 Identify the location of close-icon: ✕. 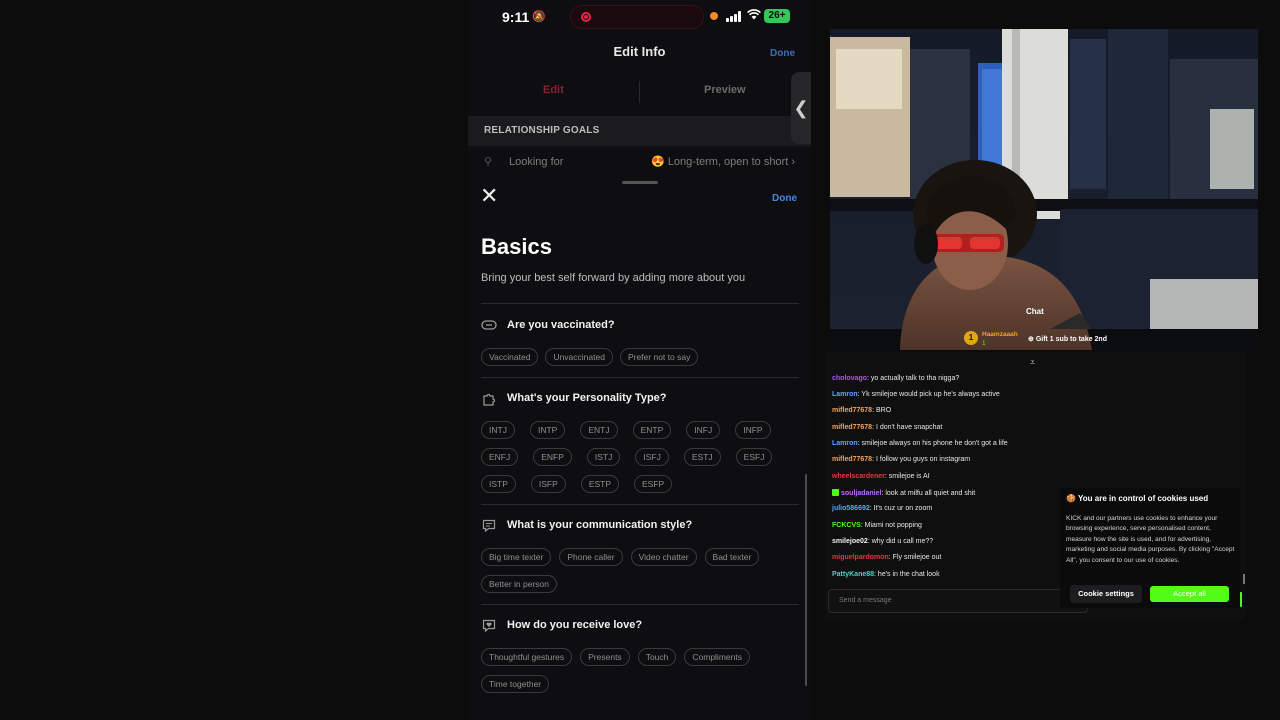
(489, 196).